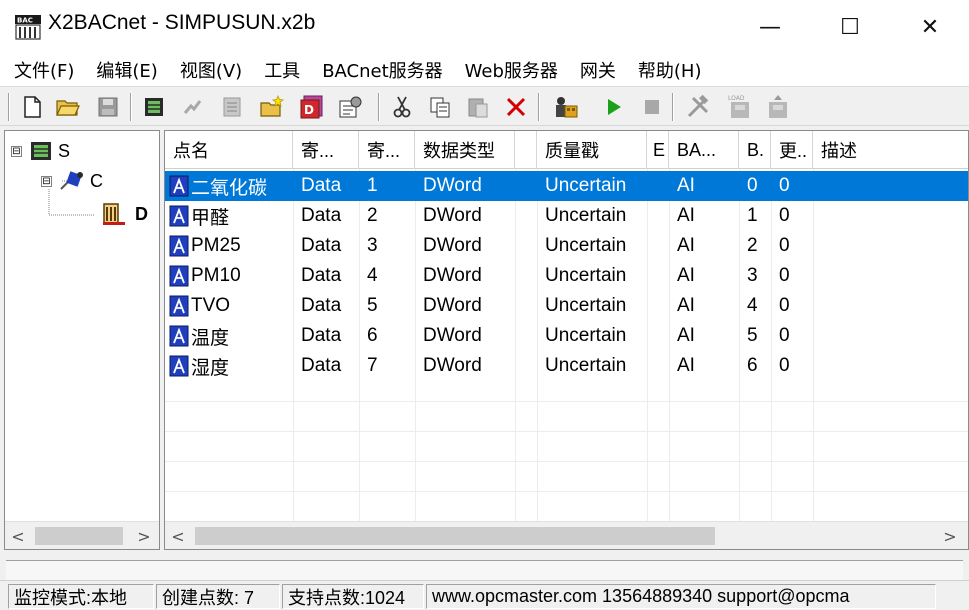  Describe the element at coordinates (108, 107) in the screenshot. I see `save-button` at that location.